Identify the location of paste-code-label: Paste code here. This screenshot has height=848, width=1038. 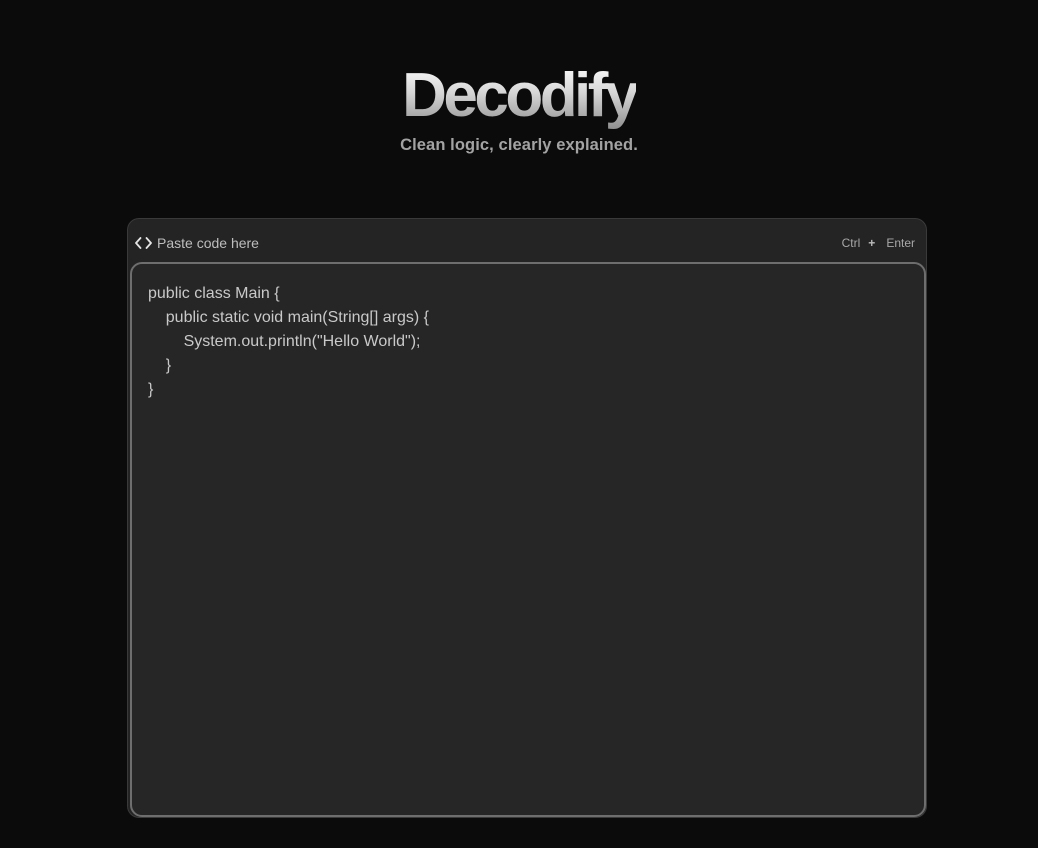
(197, 243).